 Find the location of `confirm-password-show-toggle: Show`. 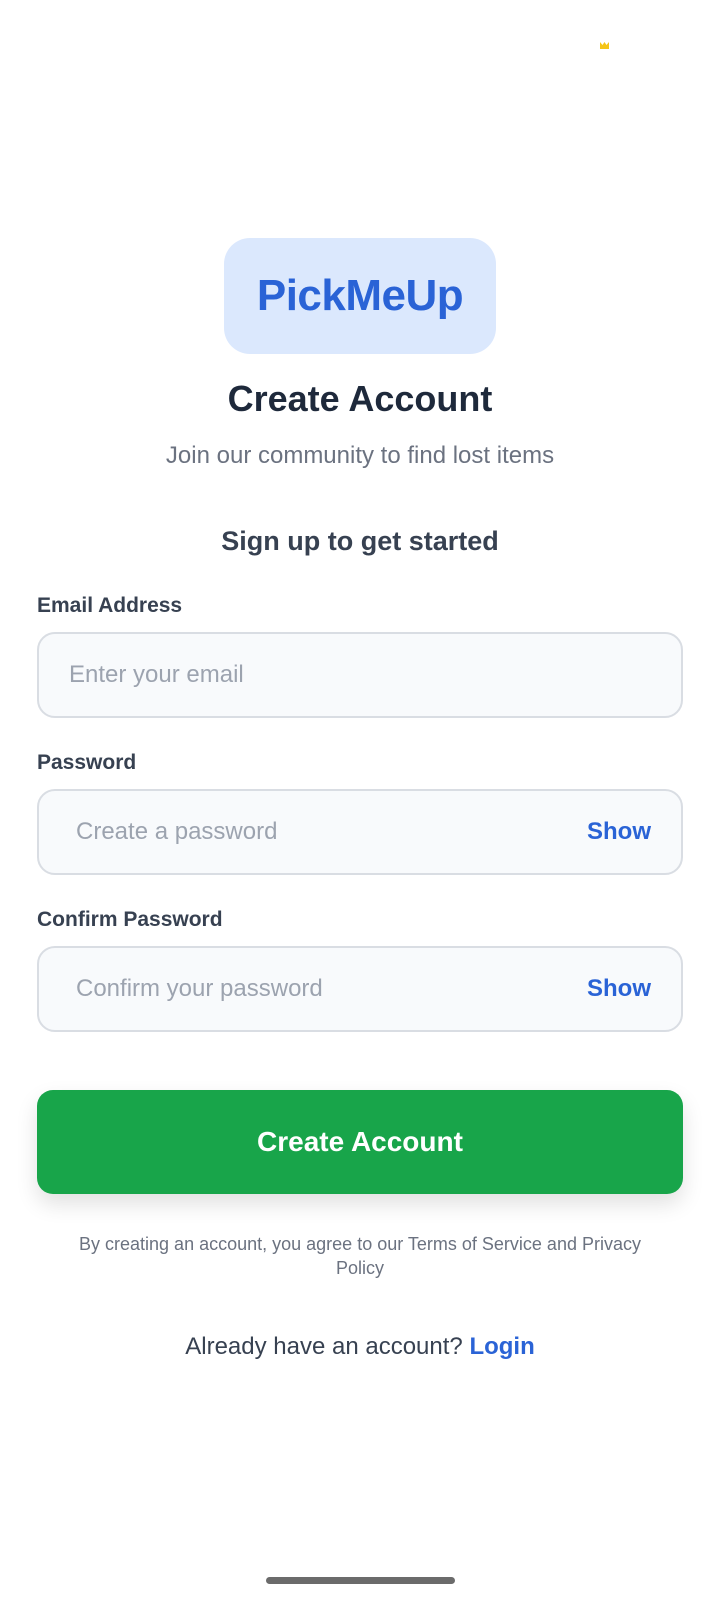

confirm-password-show-toggle: Show is located at coordinates (634, 989).